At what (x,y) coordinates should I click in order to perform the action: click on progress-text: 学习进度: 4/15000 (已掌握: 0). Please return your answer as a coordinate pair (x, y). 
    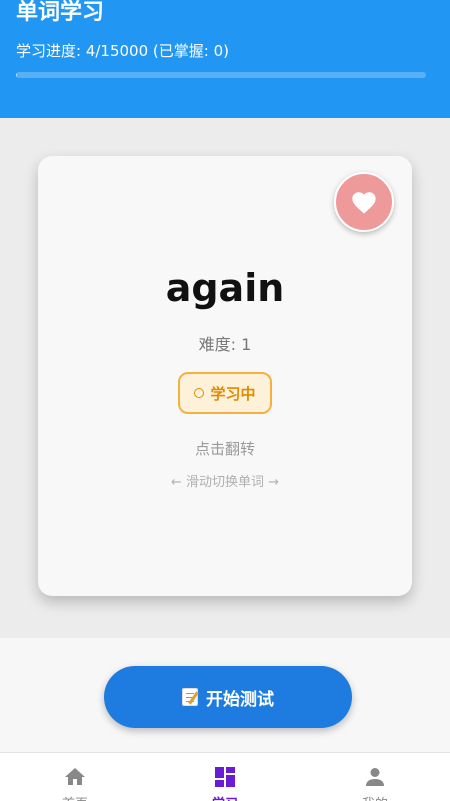
    Looking at the image, I should click on (122, 51).